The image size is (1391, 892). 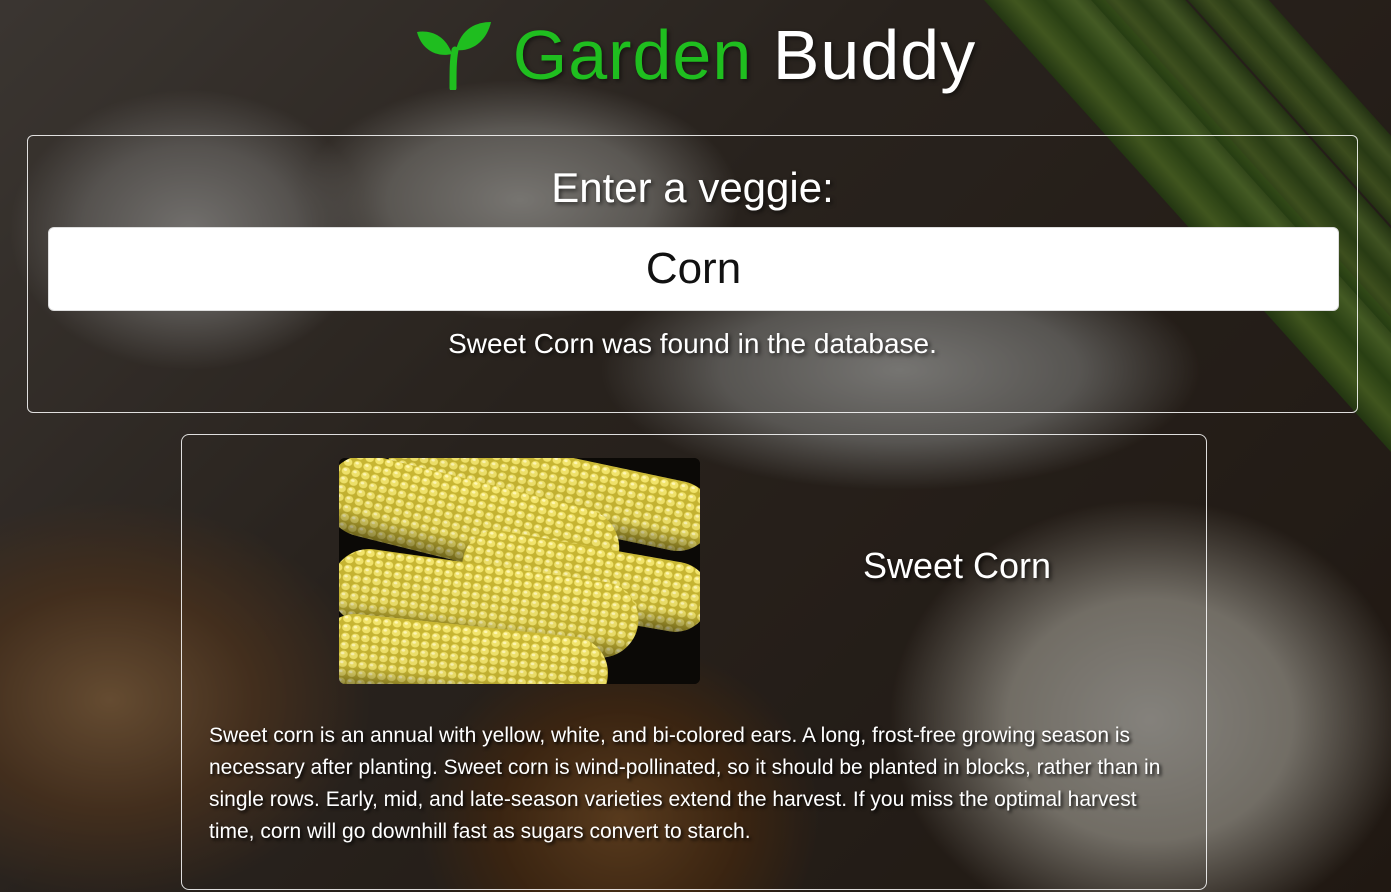 I want to click on app-title: Garden Buddy, so click(x=744, y=55).